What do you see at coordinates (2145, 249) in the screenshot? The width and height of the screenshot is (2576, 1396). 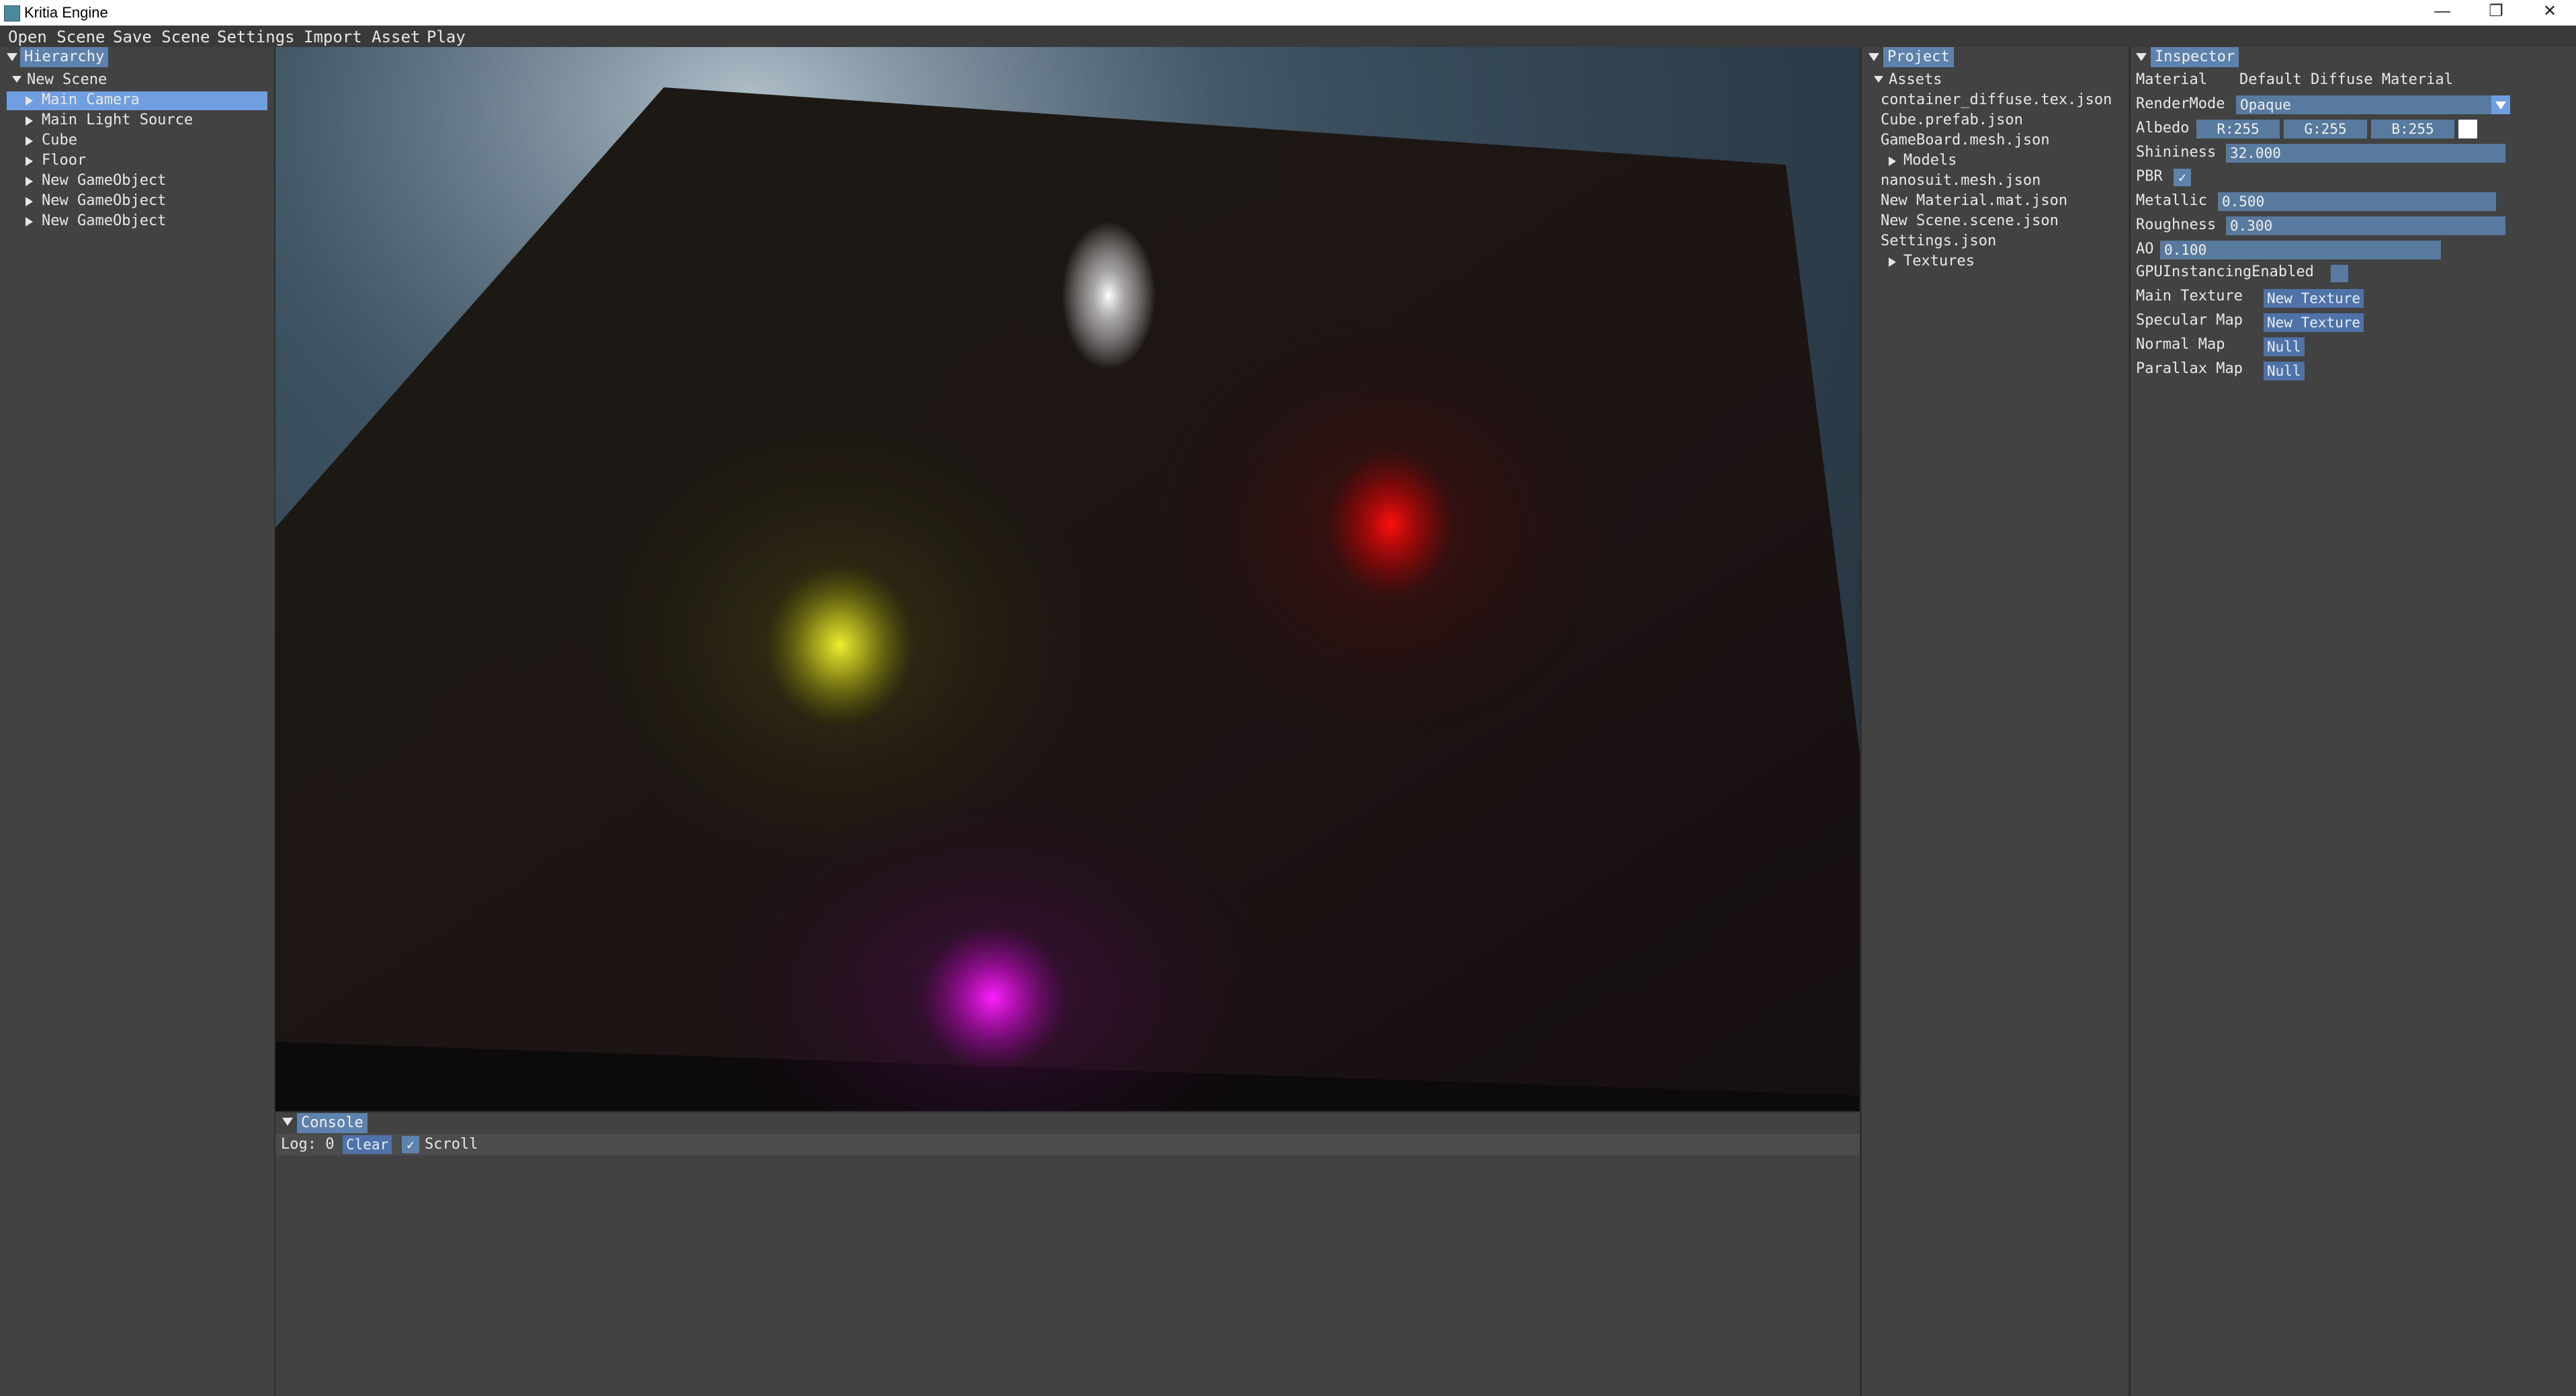 I see `ao-label: AO` at bounding box center [2145, 249].